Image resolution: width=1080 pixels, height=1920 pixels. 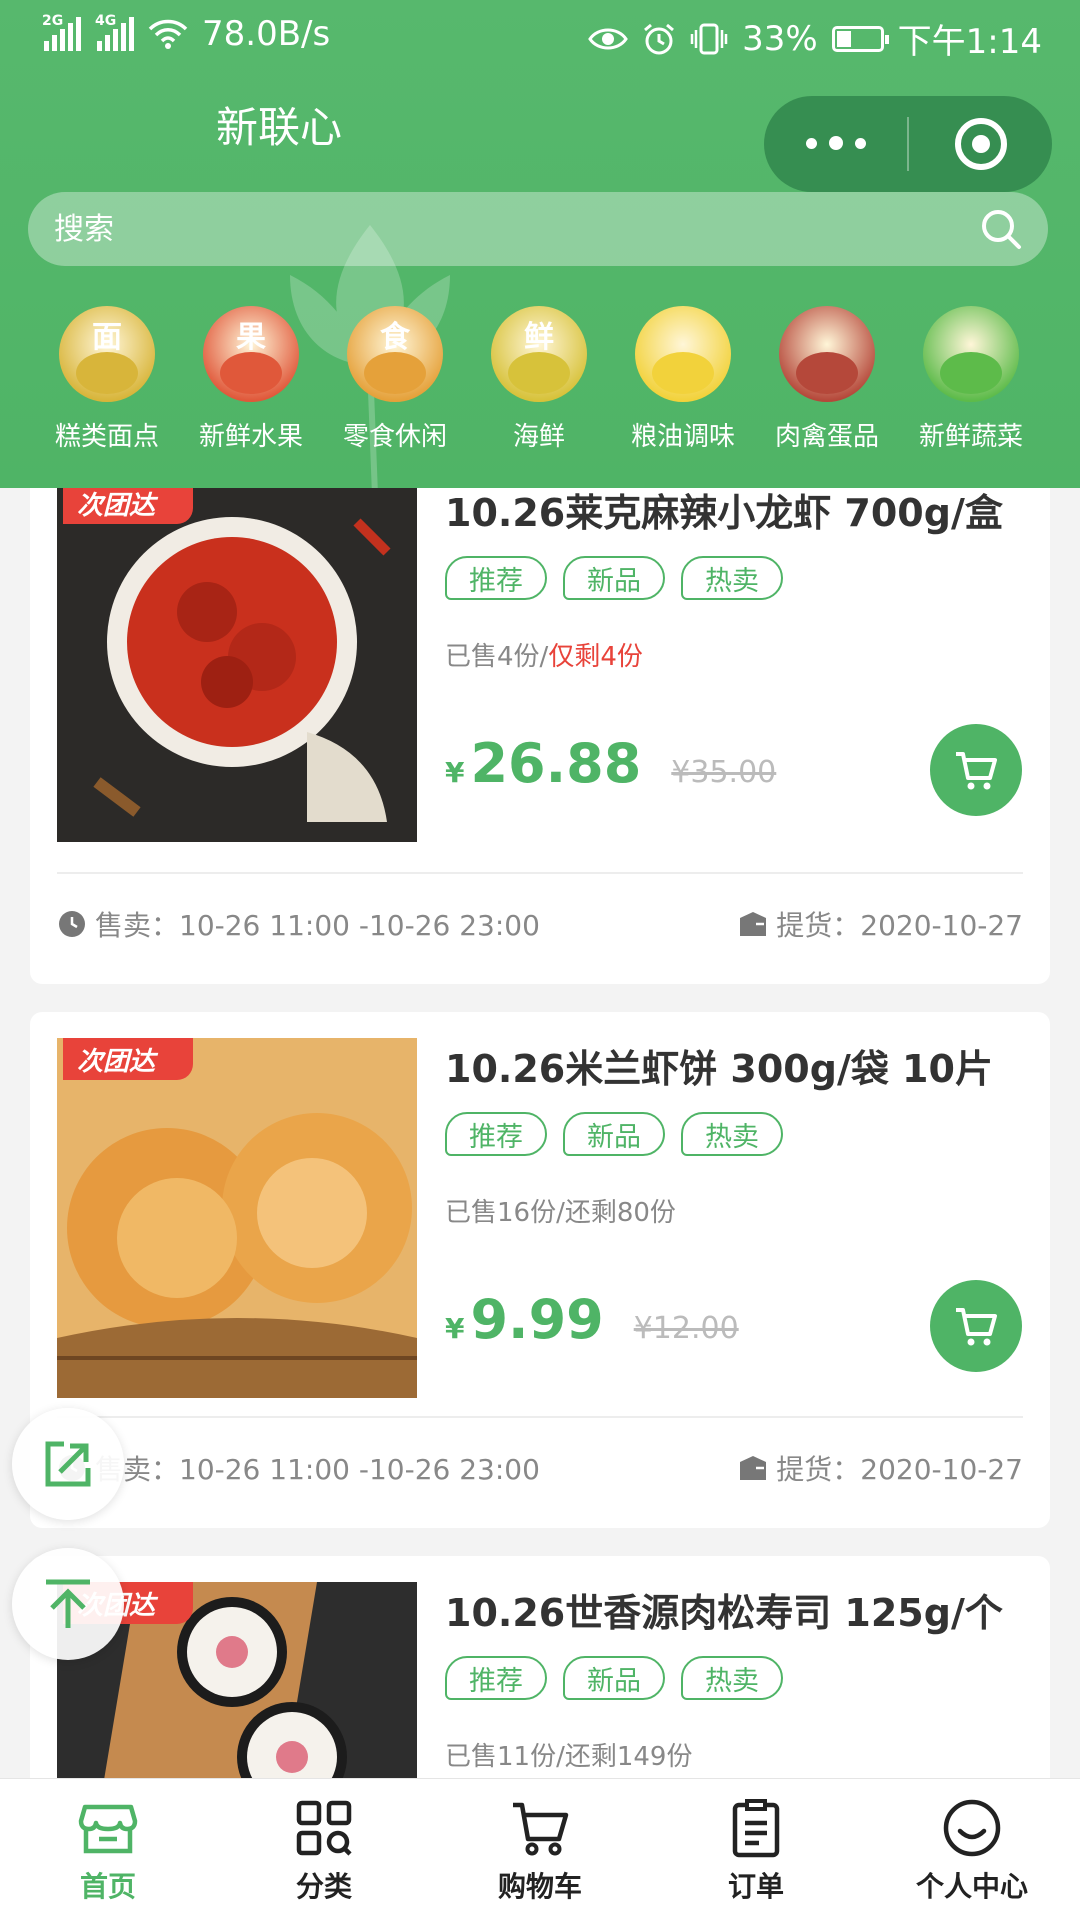 What do you see at coordinates (539, 337) in the screenshot?
I see `category-glyph: 鲜` at bounding box center [539, 337].